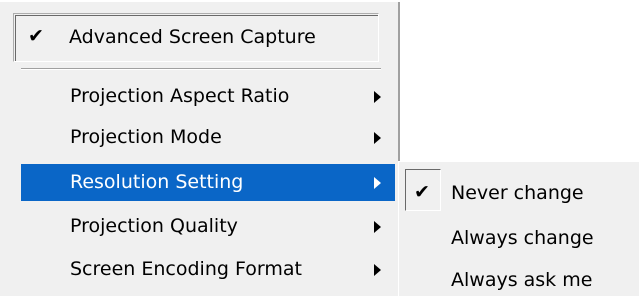 The image size is (639, 296). I want to click on menu-item-label: Projection Quality, so click(154, 226).